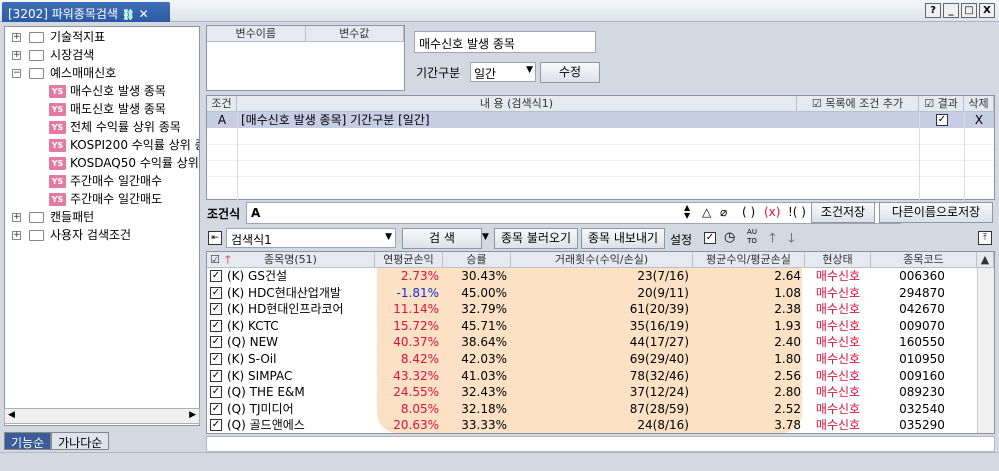  What do you see at coordinates (80, 441) in the screenshot?
I see `tab-alphabetical-order: 가나다순` at bounding box center [80, 441].